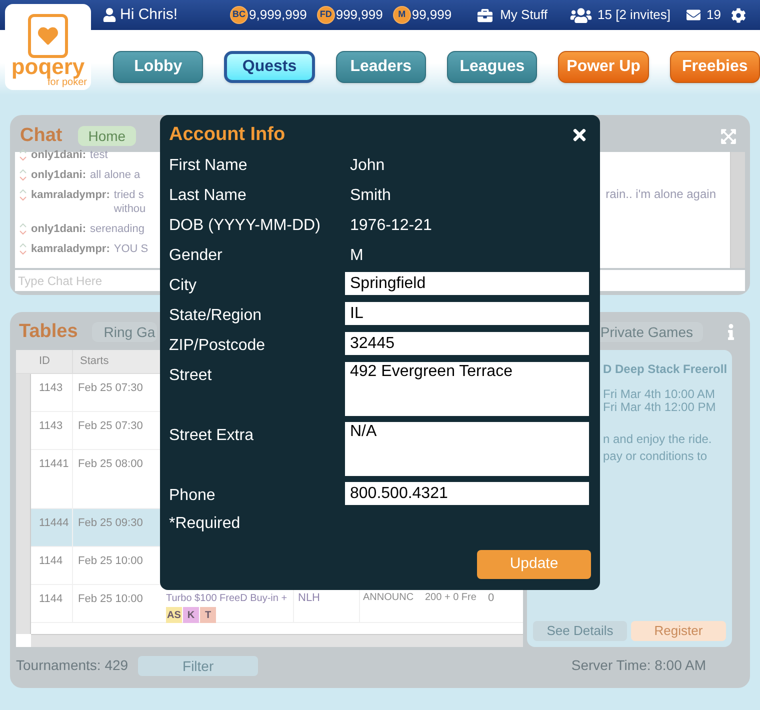 The image size is (760, 710). Describe the element at coordinates (196, 256) in the screenshot. I see `field-label: Gender` at that location.